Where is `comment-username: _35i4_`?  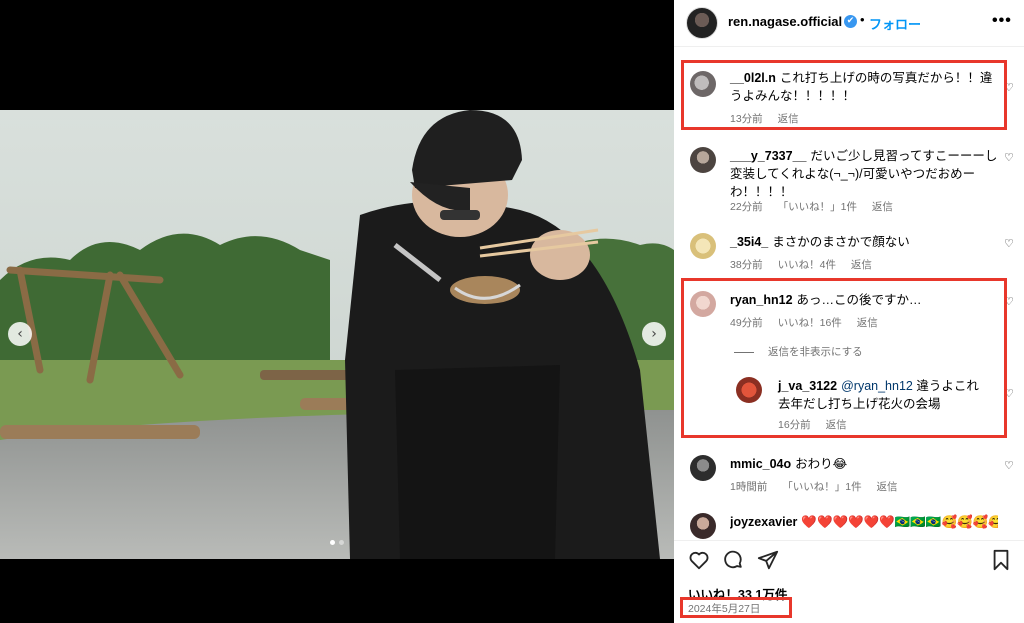
comment-username: _35i4_ is located at coordinates (749, 242).